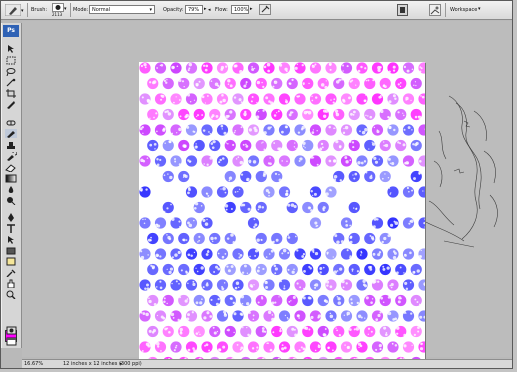 Image resolution: width=517 pixels, height=372 pixels. I want to click on dodge-tool-icon, so click(11, 200).